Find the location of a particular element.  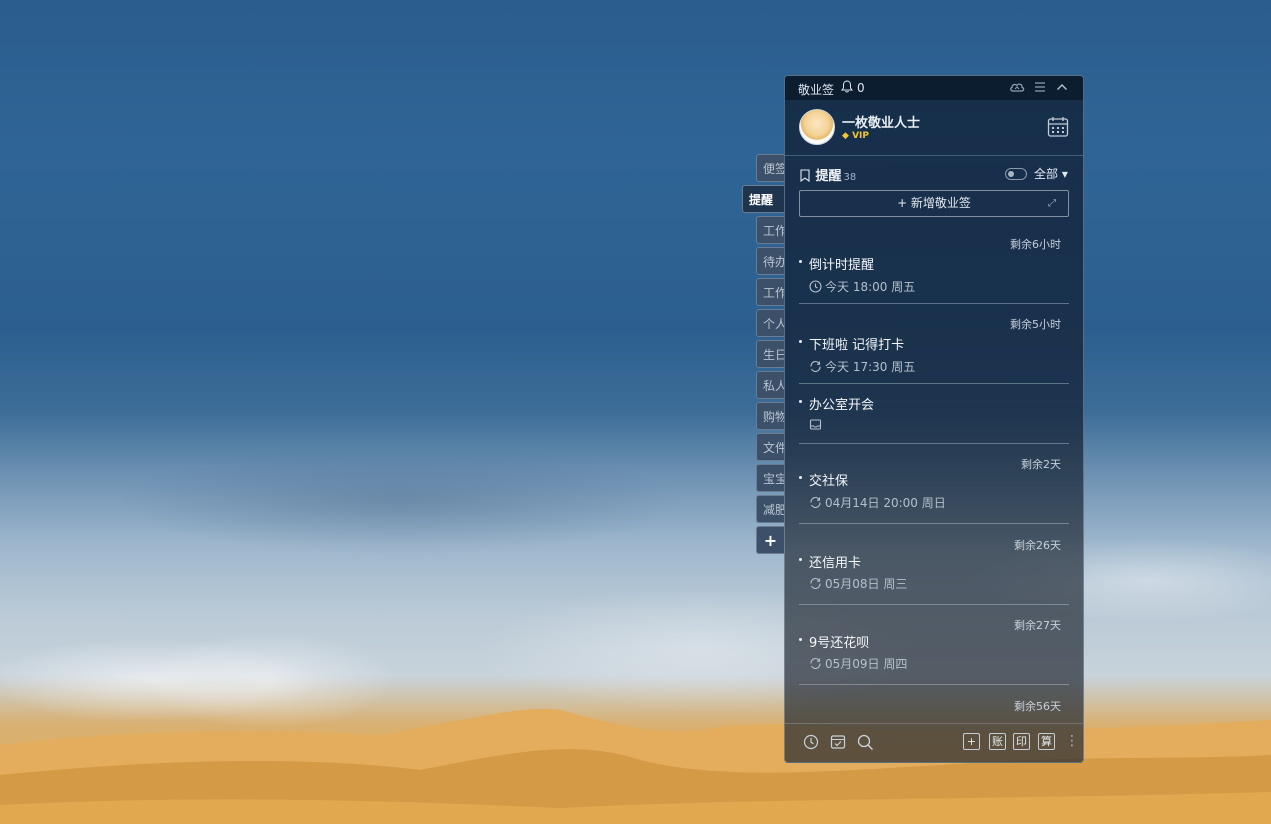

item-meta: 05月08日 周三 is located at coordinates (858, 584).